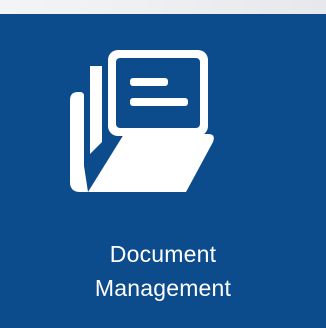 This screenshot has width=326, height=328. Describe the element at coordinates (163, 288) in the screenshot. I see `tile-label-line2: Management` at that location.